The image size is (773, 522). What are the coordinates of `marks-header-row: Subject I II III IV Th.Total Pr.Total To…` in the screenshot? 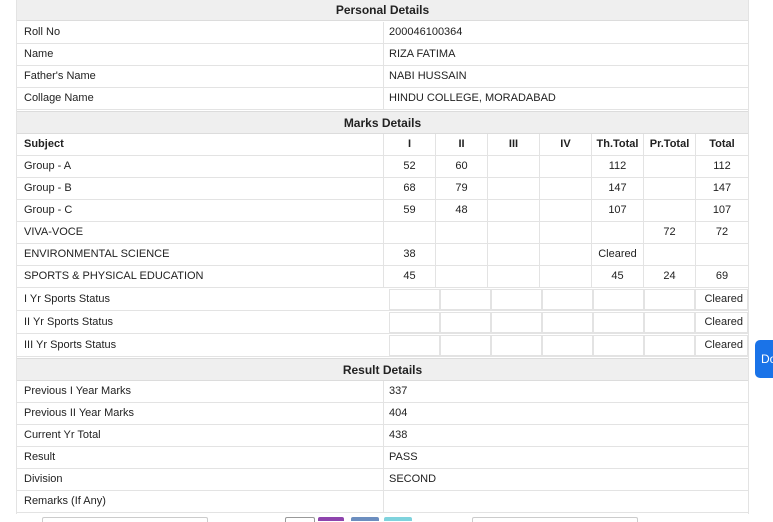 It's located at (382, 145).